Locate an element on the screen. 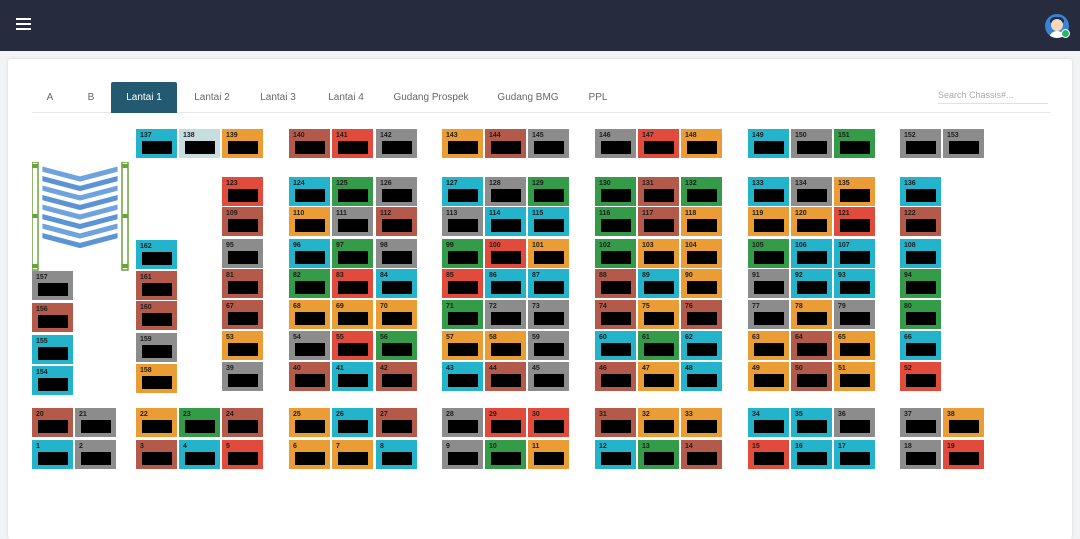  slot-58: 58 is located at coordinates (505, 345).